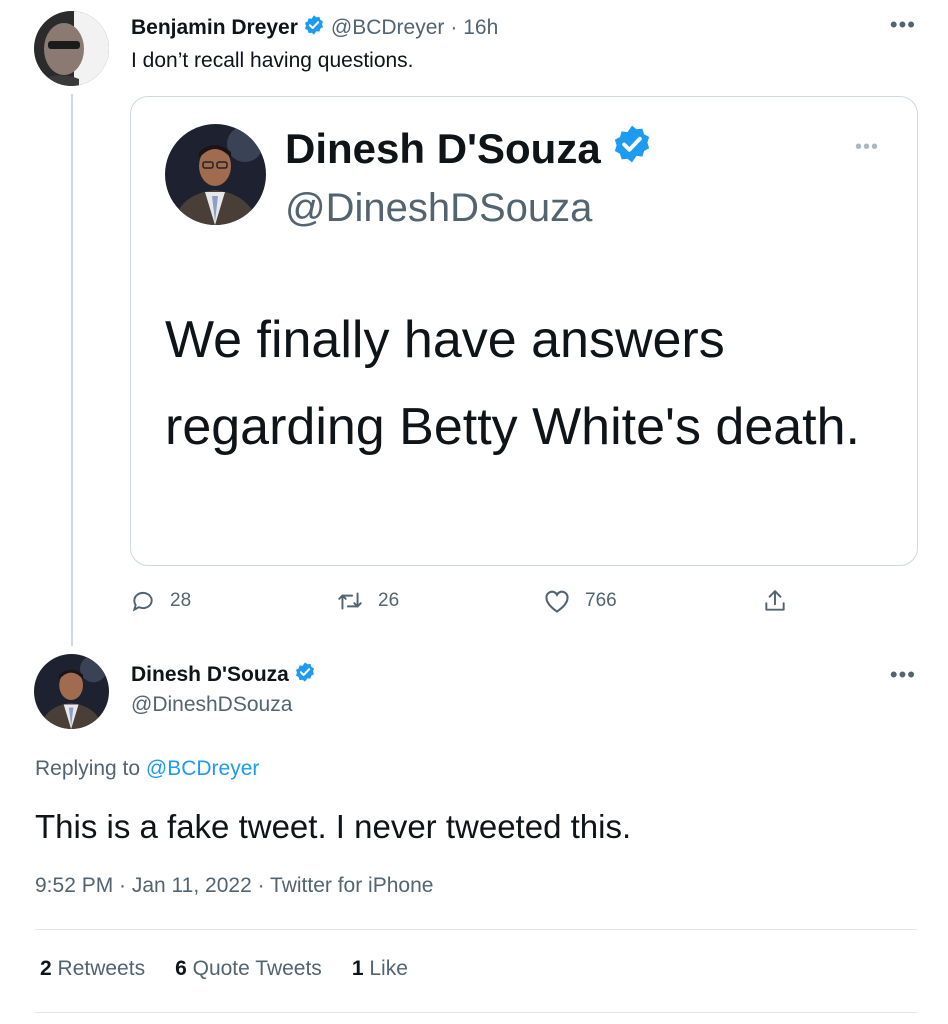  I want to click on reply-count: 28, so click(181, 600).